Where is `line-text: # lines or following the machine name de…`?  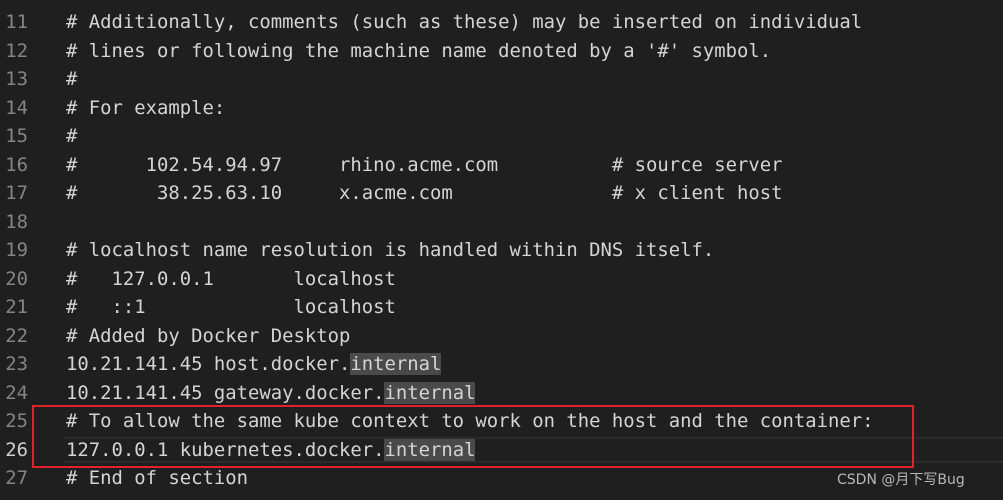 line-text: # lines or following the machine name de… is located at coordinates (534, 51).